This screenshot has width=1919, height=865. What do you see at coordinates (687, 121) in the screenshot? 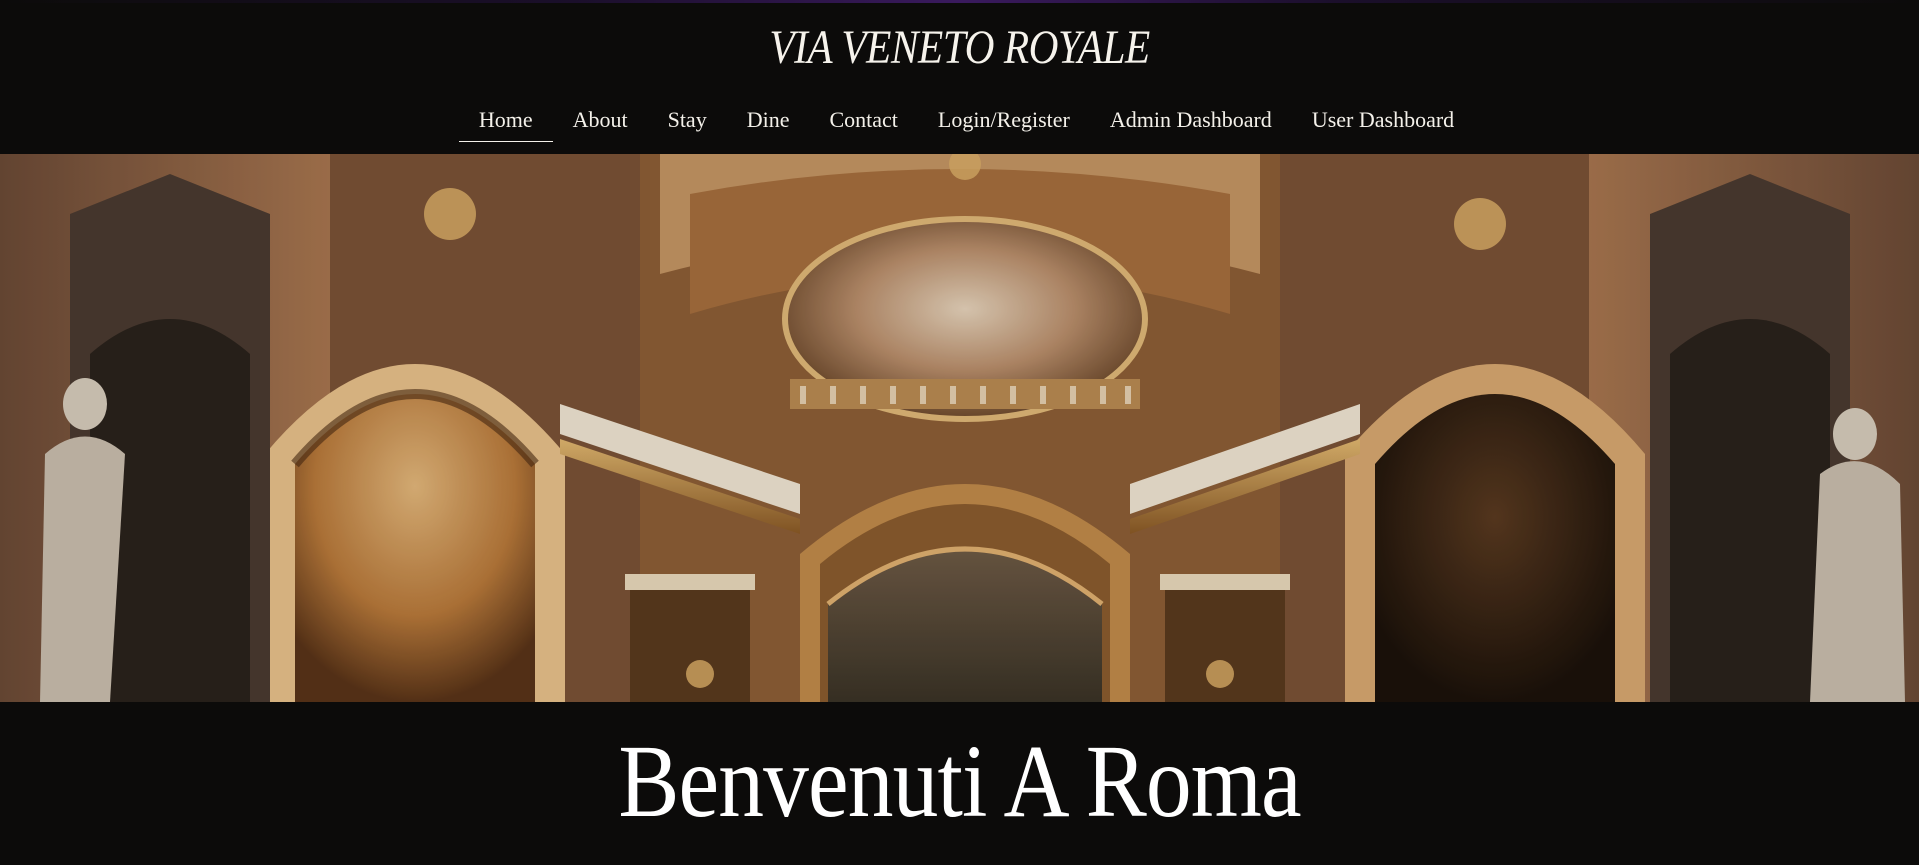
I see `nav-stay: Stay` at bounding box center [687, 121].